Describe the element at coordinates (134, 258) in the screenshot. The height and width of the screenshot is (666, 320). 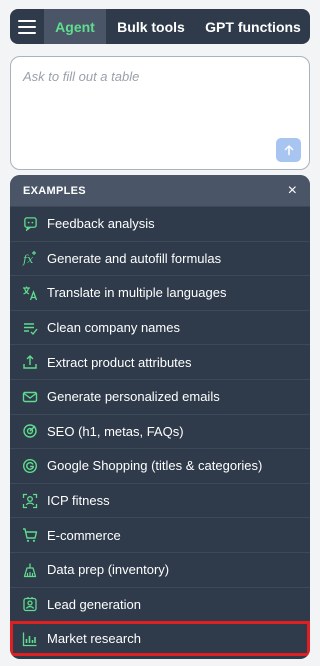
I see `example-label: Generate and autofill formulas` at that location.